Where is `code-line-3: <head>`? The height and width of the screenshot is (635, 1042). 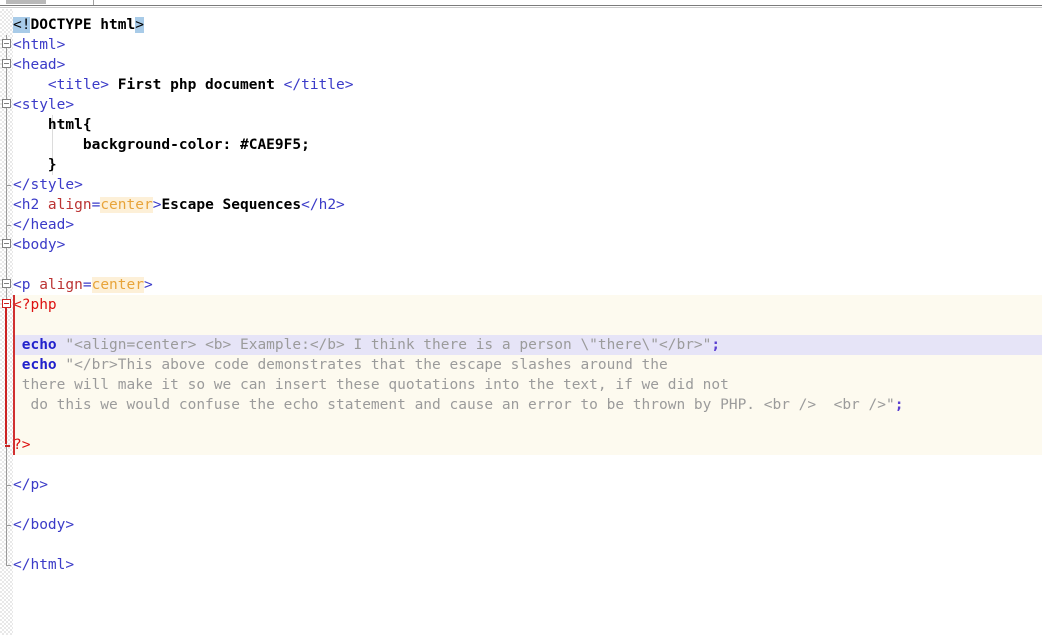
code-line-3: <head> is located at coordinates (39, 65).